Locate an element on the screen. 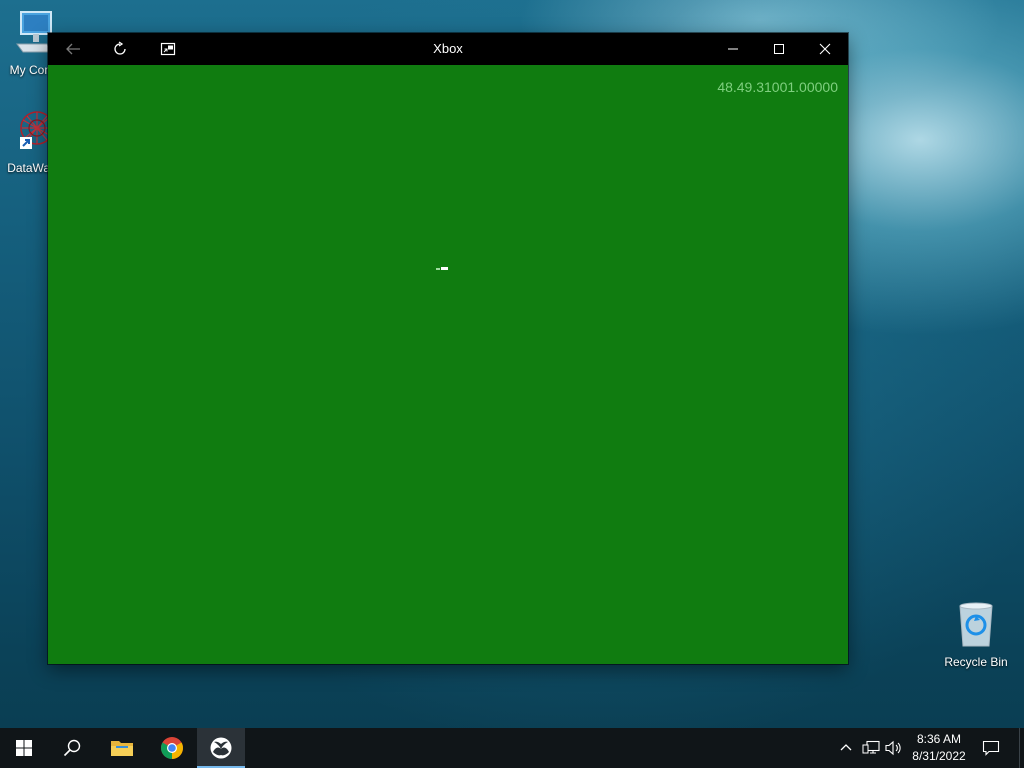 Image resolution: width=1024 pixels, height=768 pixels. search-button is located at coordinates (72, 748).